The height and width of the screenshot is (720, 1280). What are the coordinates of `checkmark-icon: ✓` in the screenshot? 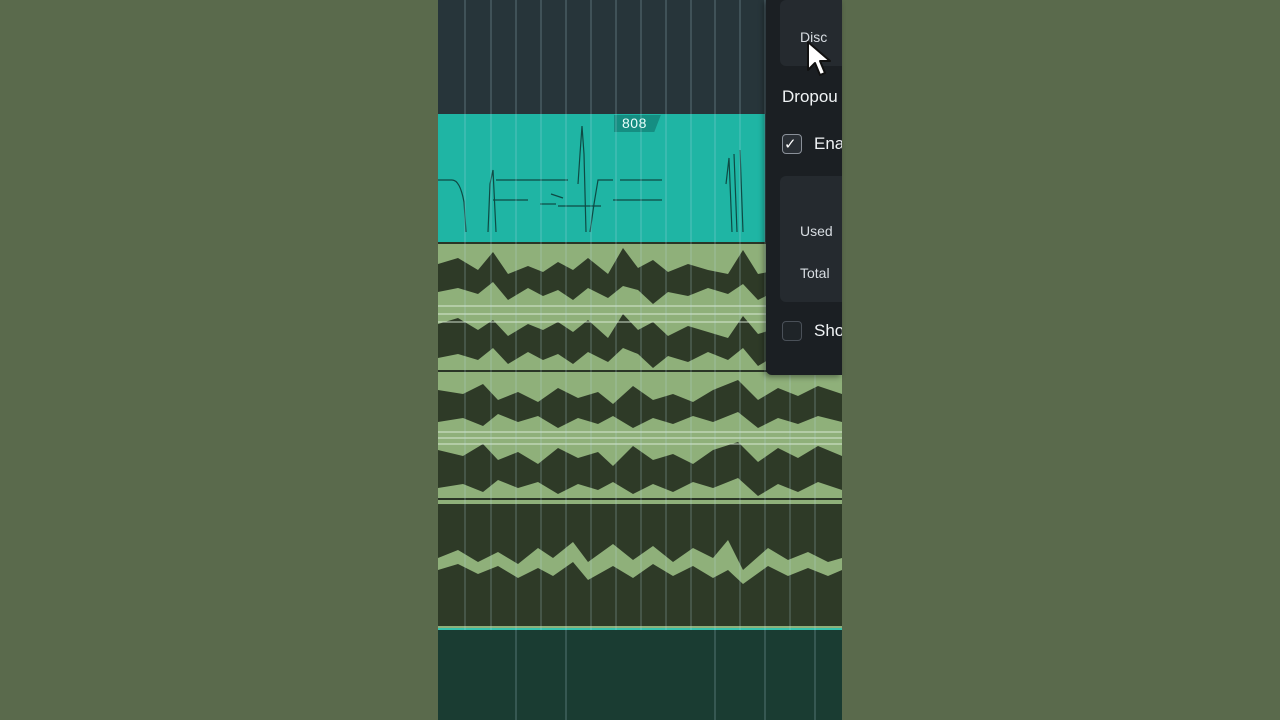 It's located at (790, 144).